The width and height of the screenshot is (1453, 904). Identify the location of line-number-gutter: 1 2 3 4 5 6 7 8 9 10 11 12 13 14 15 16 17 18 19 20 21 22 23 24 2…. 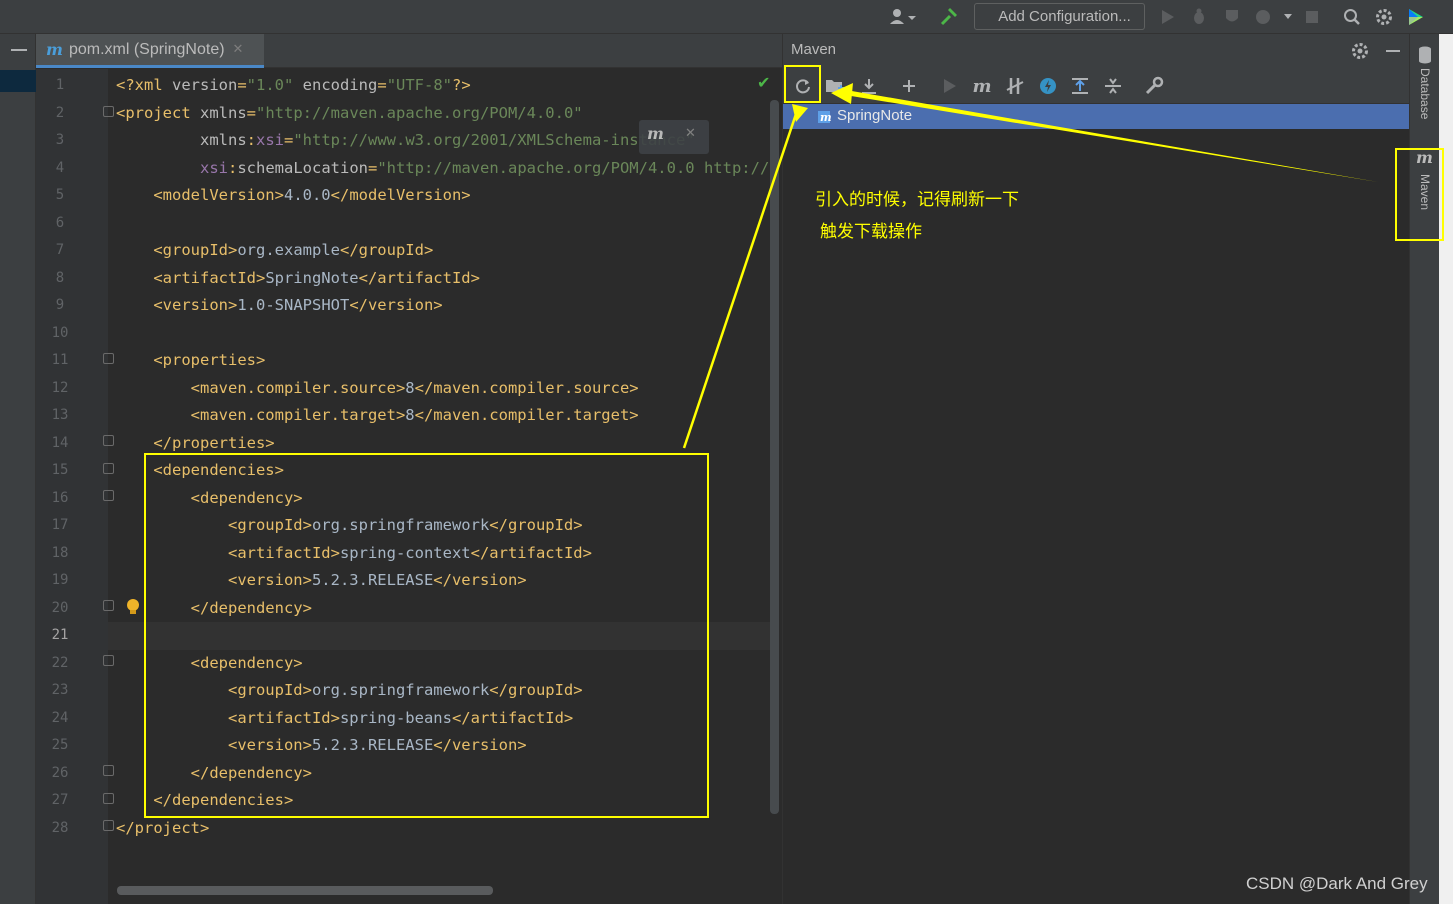
(72, 486).